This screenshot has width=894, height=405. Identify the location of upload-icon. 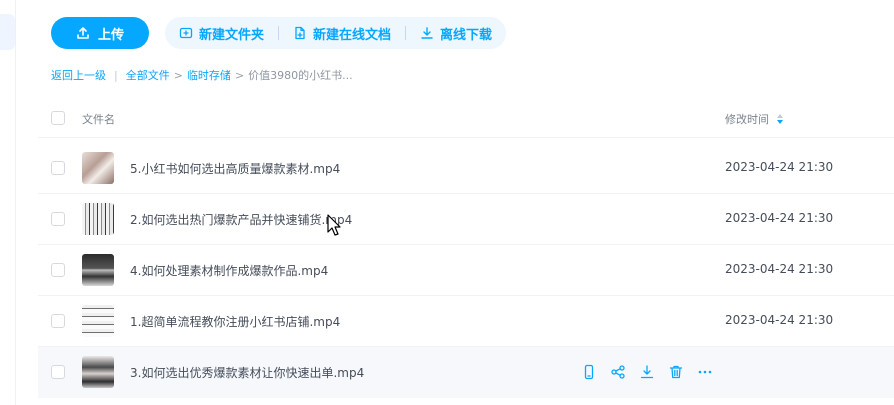
(83, 33).